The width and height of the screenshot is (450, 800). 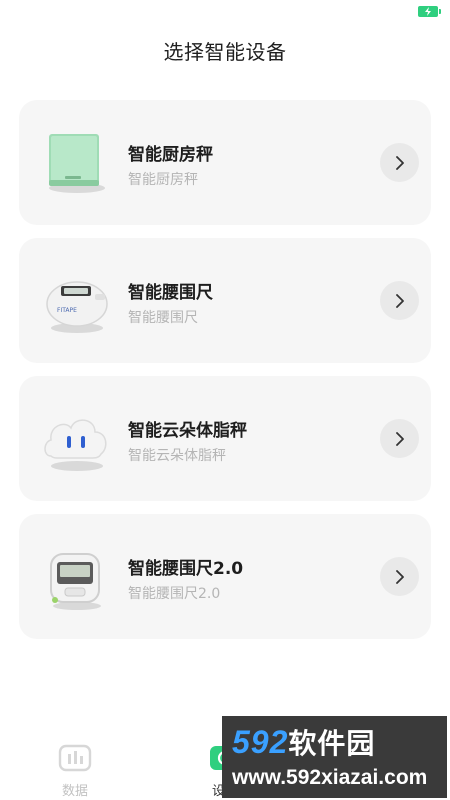 I want to click on kitchen-scale-icon, so click(x=77, y=162).